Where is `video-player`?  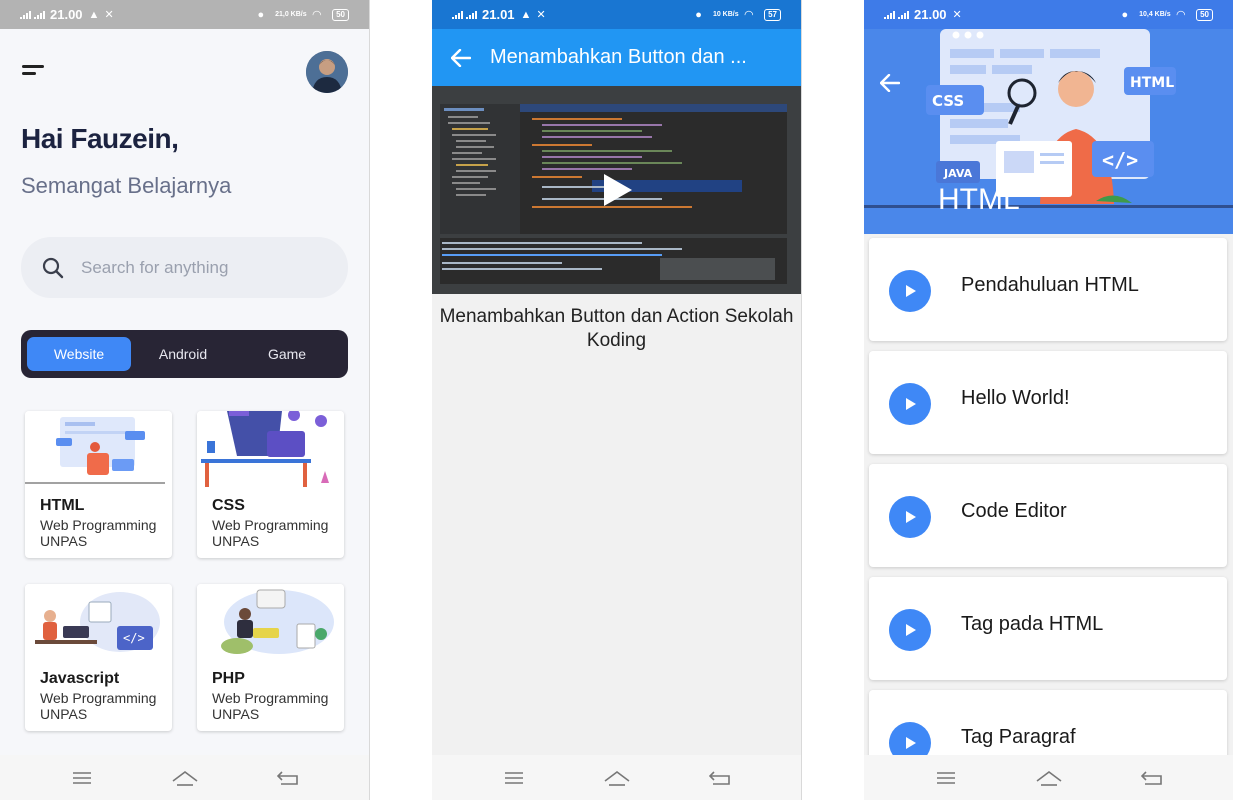 video-player is located at coordinates (616, 190).